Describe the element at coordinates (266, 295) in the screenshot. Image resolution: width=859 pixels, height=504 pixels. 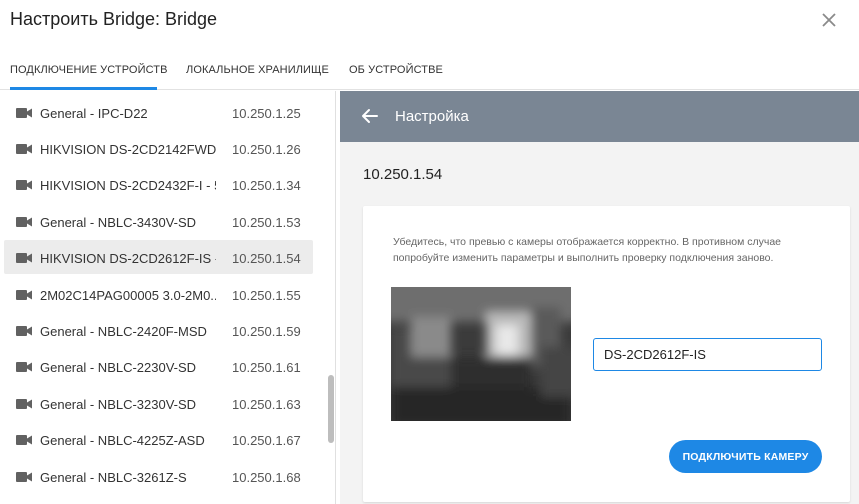
I see `device-ip: 10.250.1.55` at that location.